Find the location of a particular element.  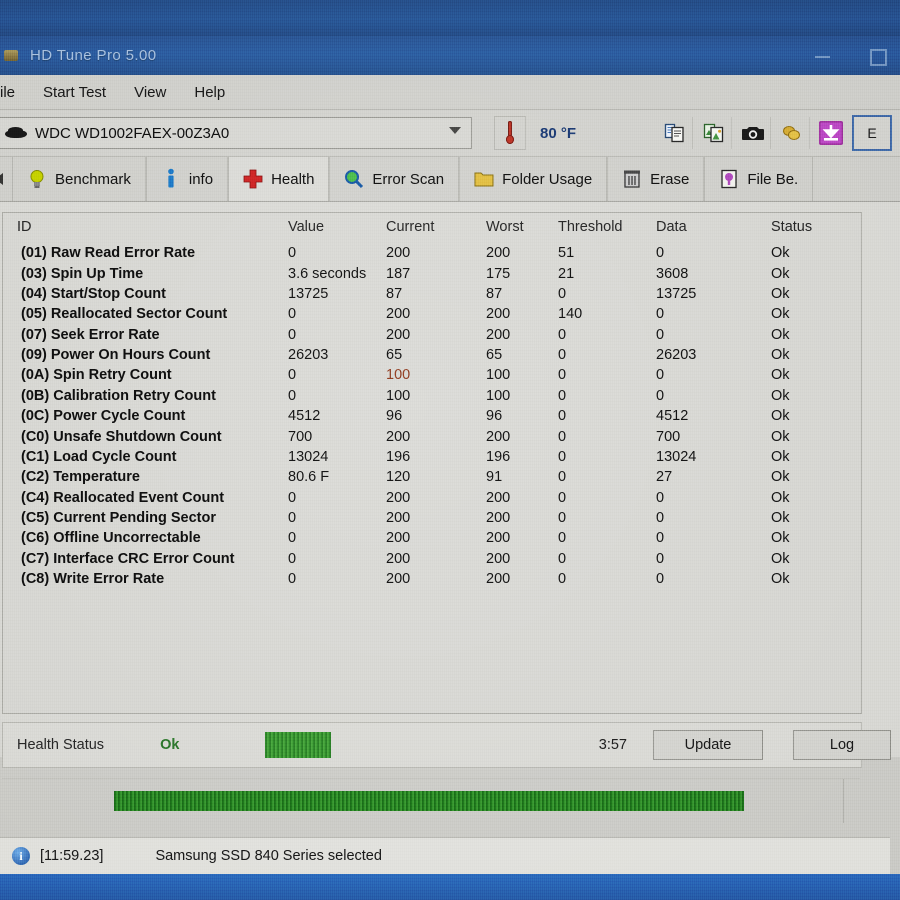

column-header-threshold: Threshold is located at coordinates (607, 228).